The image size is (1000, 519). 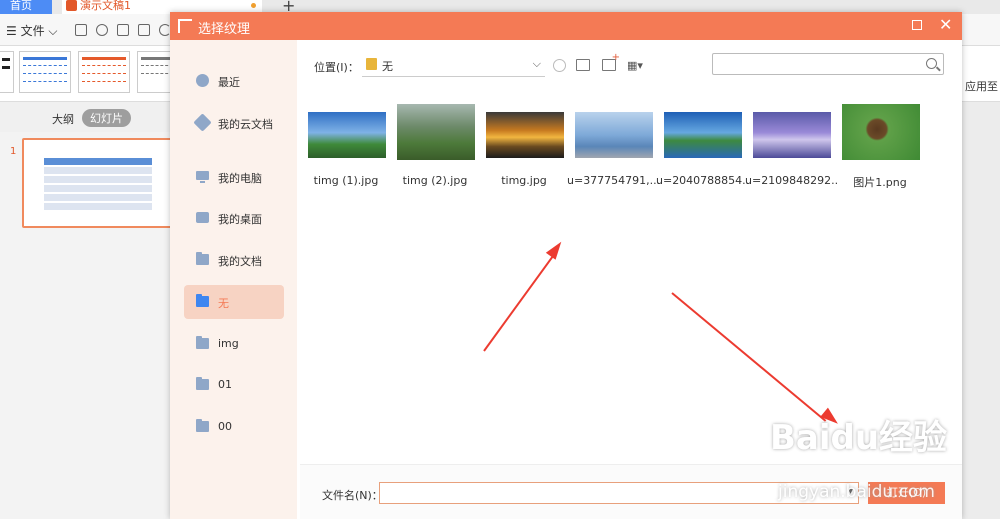 What do you see at coordinates (106, 118) in the screenshot?
I see `tab-slides: 幻灯片` at bounding box center [106, 118].